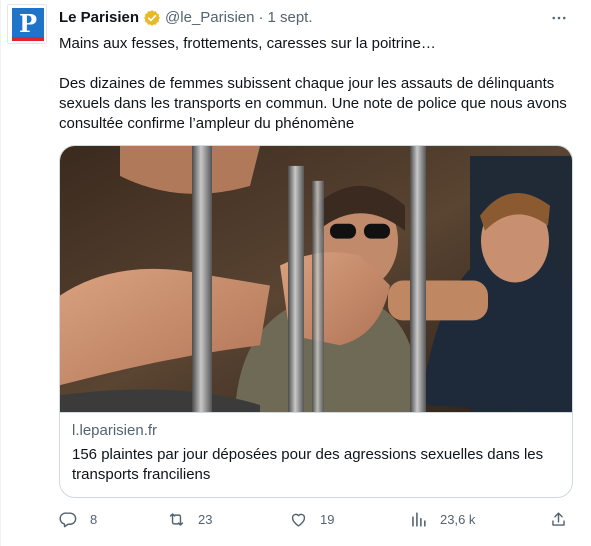  What do you see at coordinates (311, 519) in the screenshot?
I see `like-button: 19` at bounding box center [311, 519].